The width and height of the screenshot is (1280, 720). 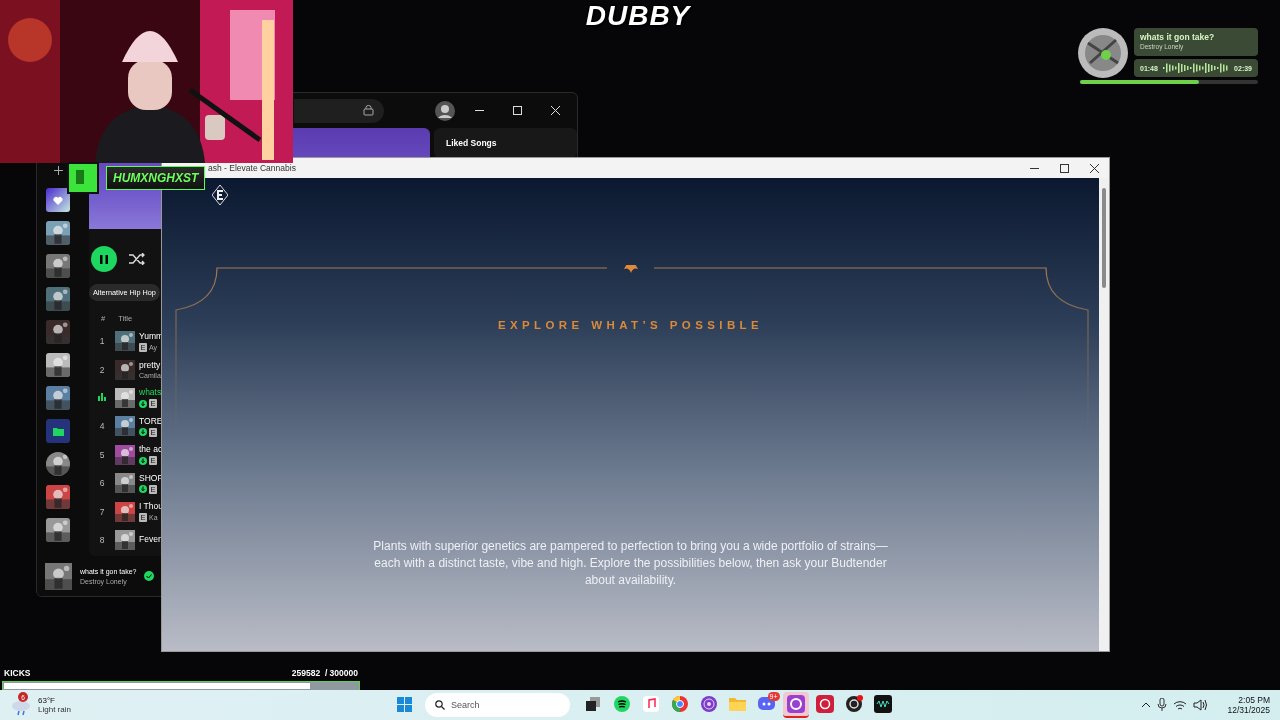 I want to click on stream-logo: DUBBY, so click(x=638, y=16).